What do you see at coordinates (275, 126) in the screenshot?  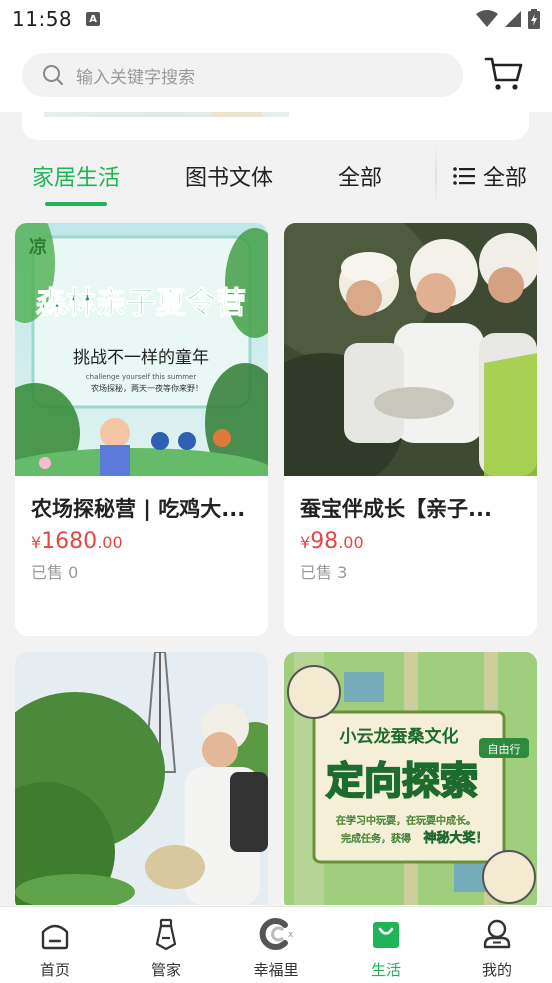 I see `banner-card` at bounding box center [275, 126].